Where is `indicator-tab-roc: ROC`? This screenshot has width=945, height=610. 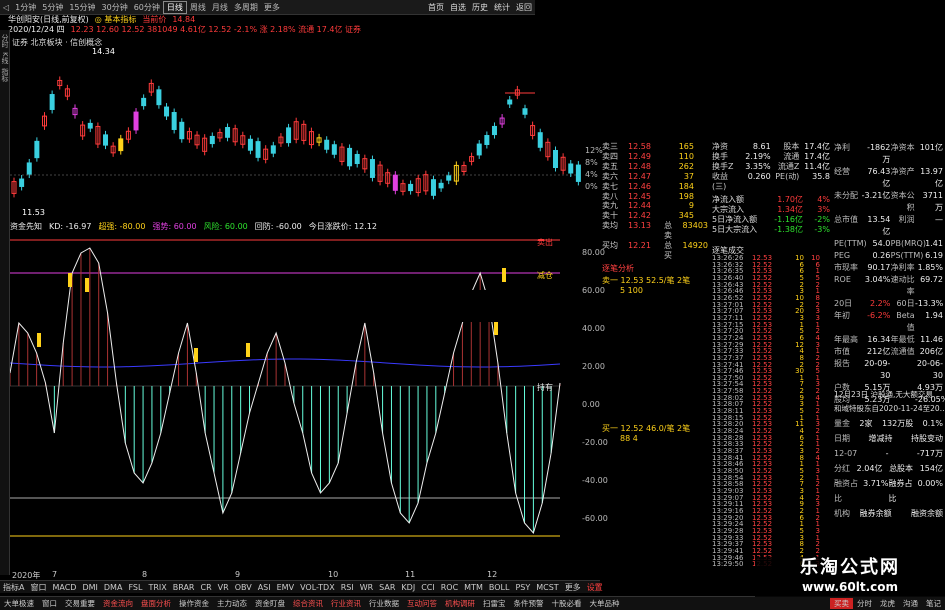
indicator-tab-roc: ROC is located at coordinates (449, 587).